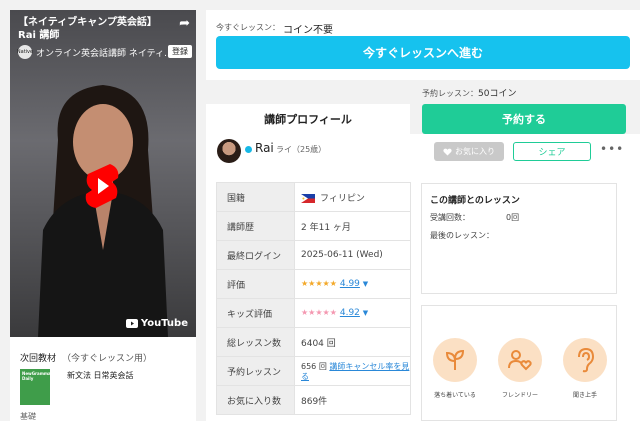 The image size is (640, 421). Describe the element at coordinates (229, 151) in the screenshot. I see `avatar` at that location.